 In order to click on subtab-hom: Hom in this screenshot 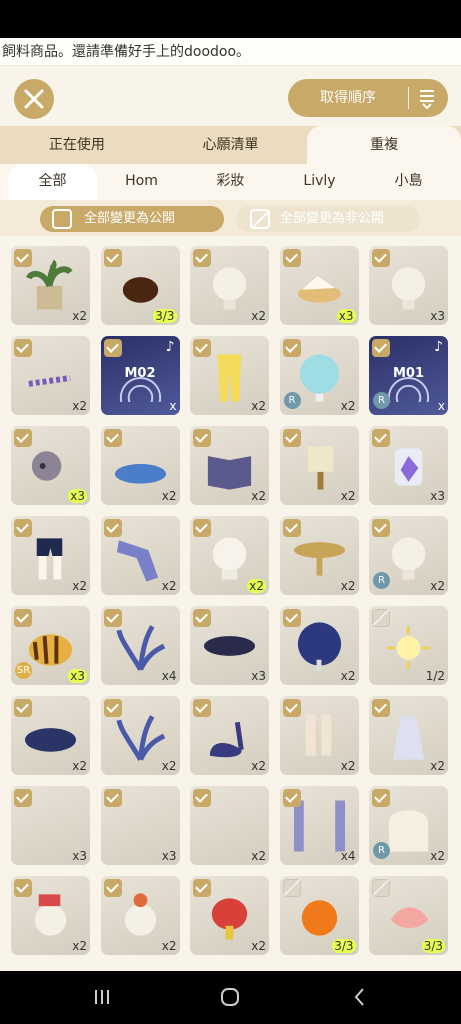, I will do `click(141, 182)`.